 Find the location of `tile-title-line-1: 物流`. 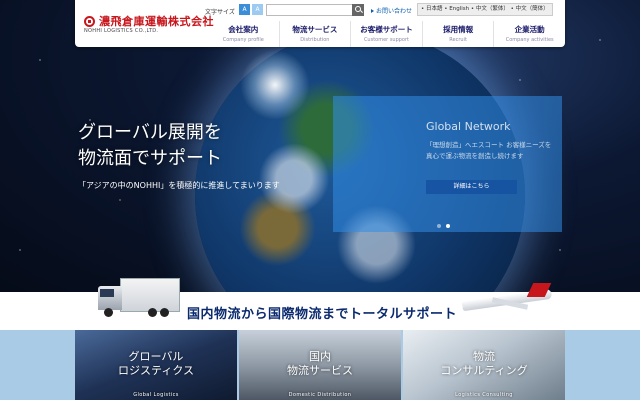

tile-title-line-1: 物流 is located at coordinates (484, 356).